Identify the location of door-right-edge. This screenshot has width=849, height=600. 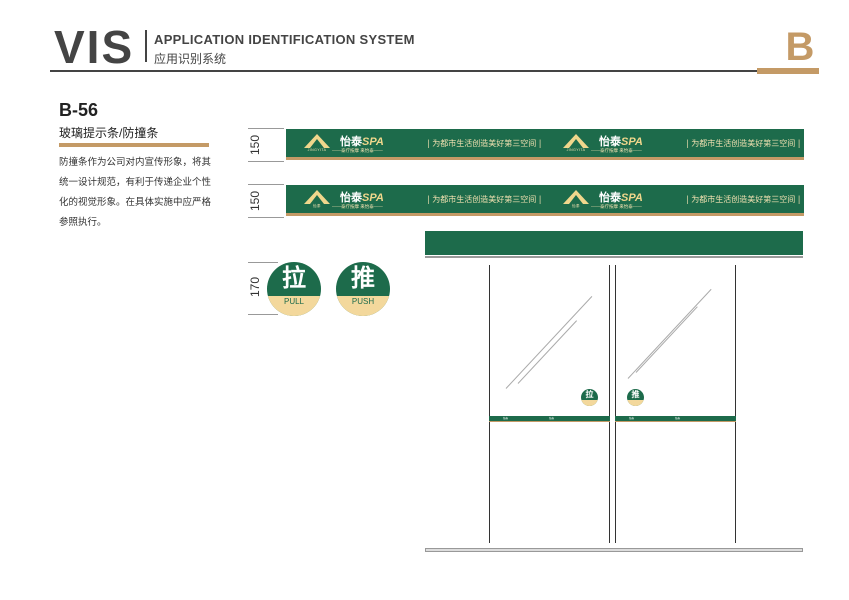
(735, 404).